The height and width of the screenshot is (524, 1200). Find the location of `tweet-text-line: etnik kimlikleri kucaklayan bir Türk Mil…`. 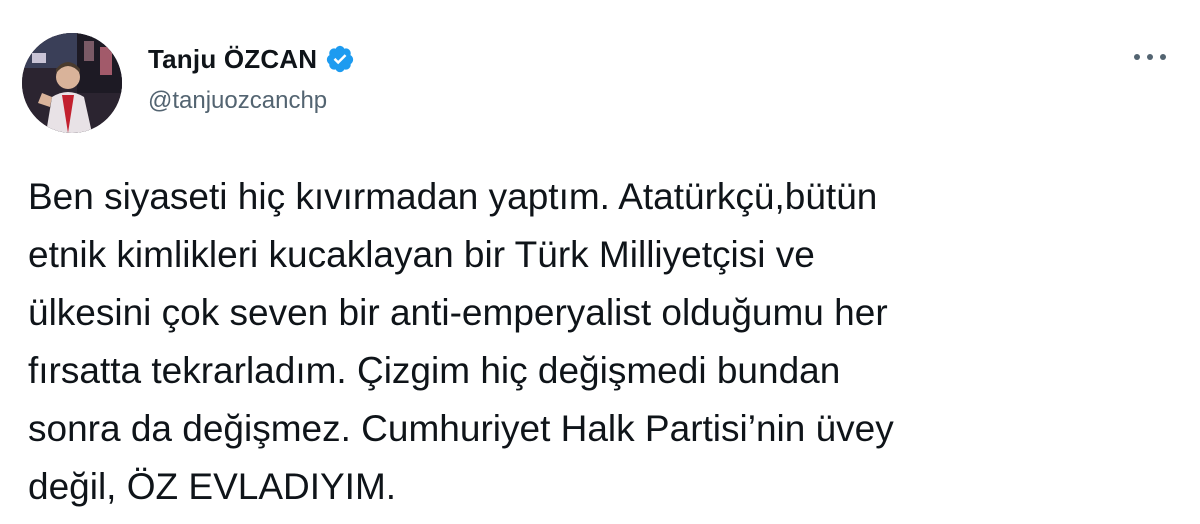

tweet-text-line: etnik kimlikleri kucaklayan bir Türk Mil… is located at coordinates (421, 254).